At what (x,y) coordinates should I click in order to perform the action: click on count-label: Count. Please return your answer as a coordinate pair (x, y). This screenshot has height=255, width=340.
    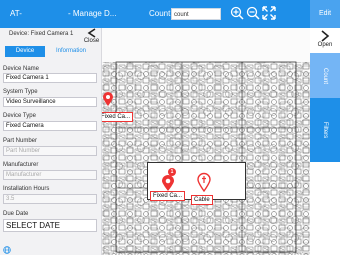
    Looking at the image, I should click on (160, 13).